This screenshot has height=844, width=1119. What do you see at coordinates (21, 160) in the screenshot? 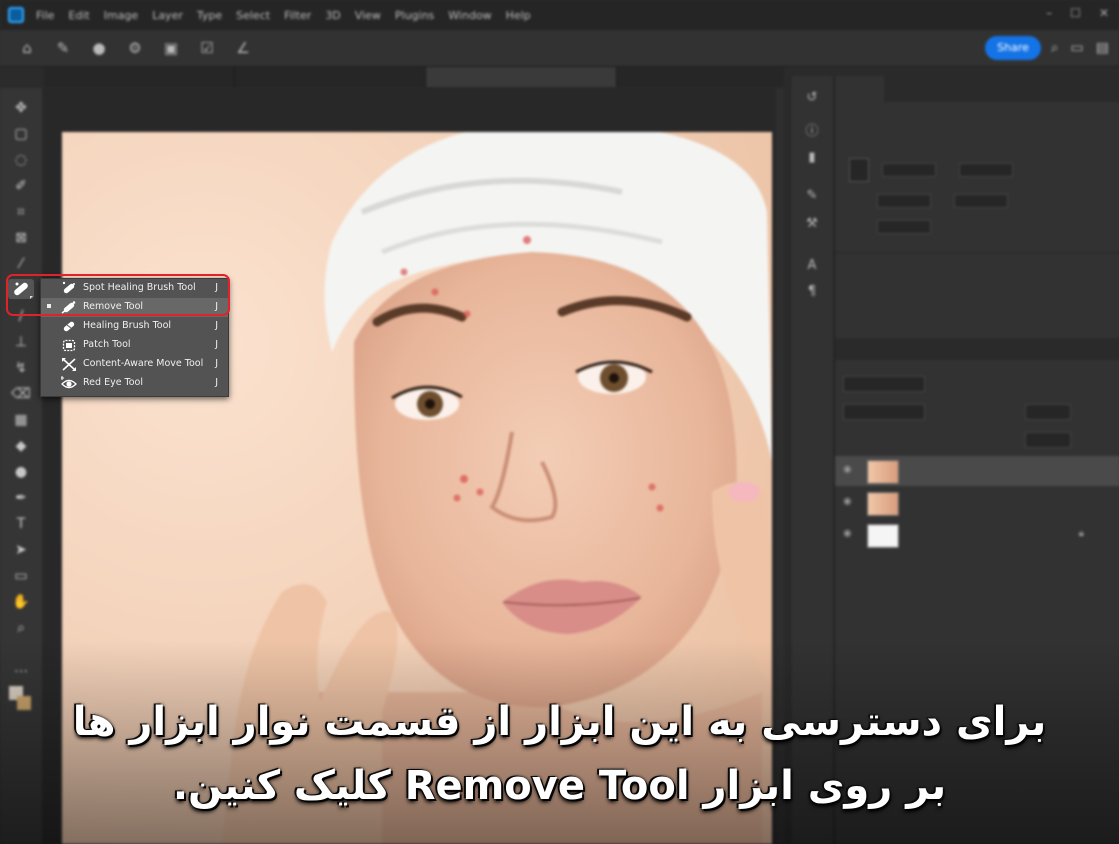
I see `lasso-tool-icon: ◌` at bounding box center [21, 160].